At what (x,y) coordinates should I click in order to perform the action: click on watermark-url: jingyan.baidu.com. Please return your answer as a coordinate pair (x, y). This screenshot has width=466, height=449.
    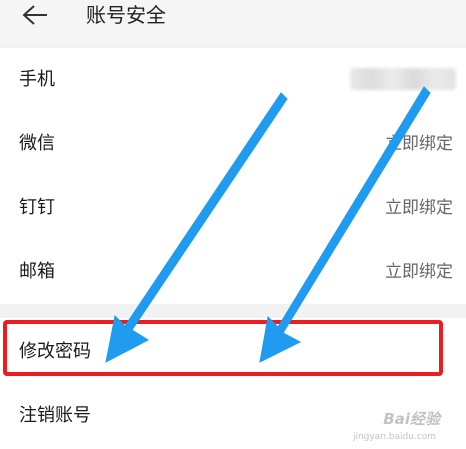
    Looking at the image, I should click on (394, 437).